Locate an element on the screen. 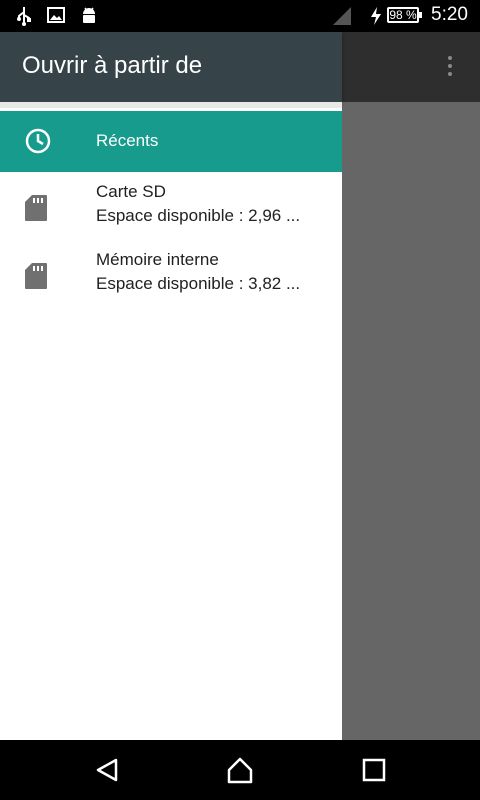 This screenshot has width=480, height=800. charging-icon is located at coordinates (376, 16).